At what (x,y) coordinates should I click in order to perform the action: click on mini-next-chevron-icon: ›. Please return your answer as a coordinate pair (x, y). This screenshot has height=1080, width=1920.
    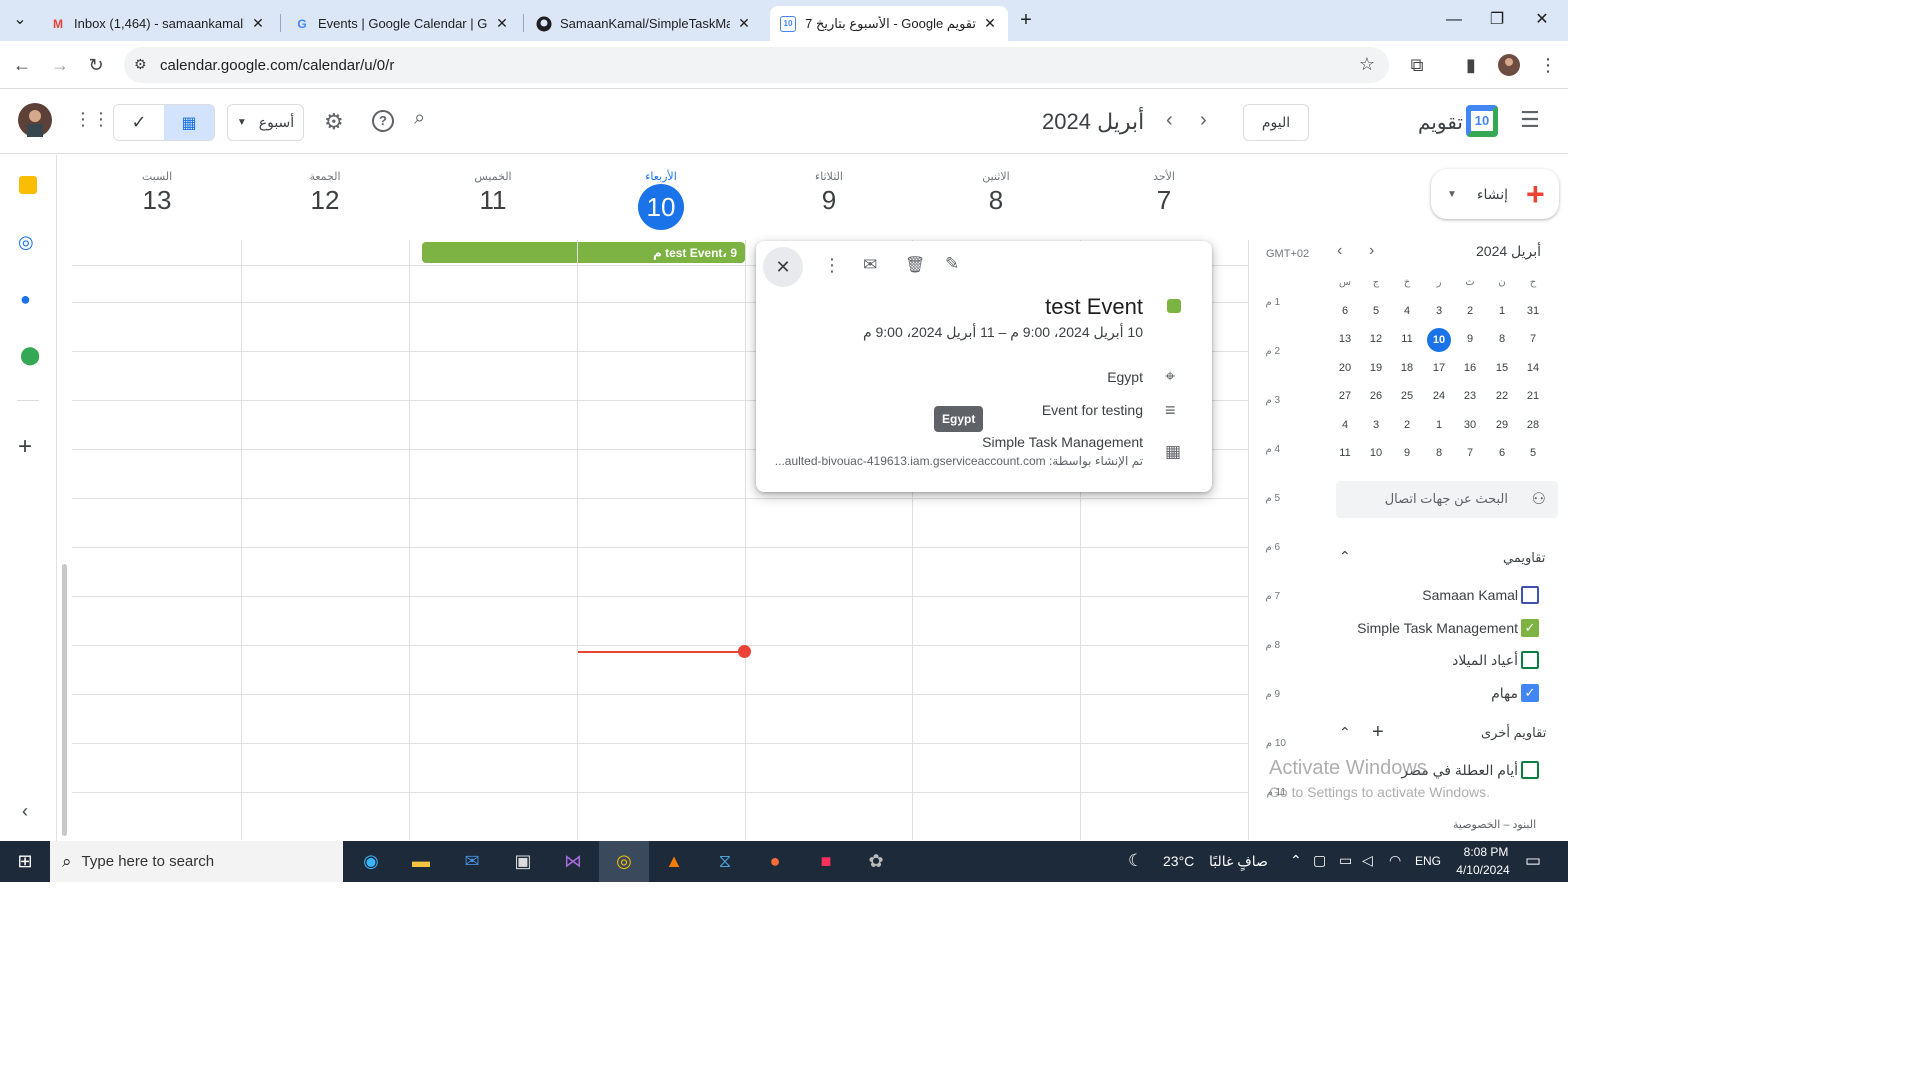
    Looking at the image, I should click on (1371, 251).